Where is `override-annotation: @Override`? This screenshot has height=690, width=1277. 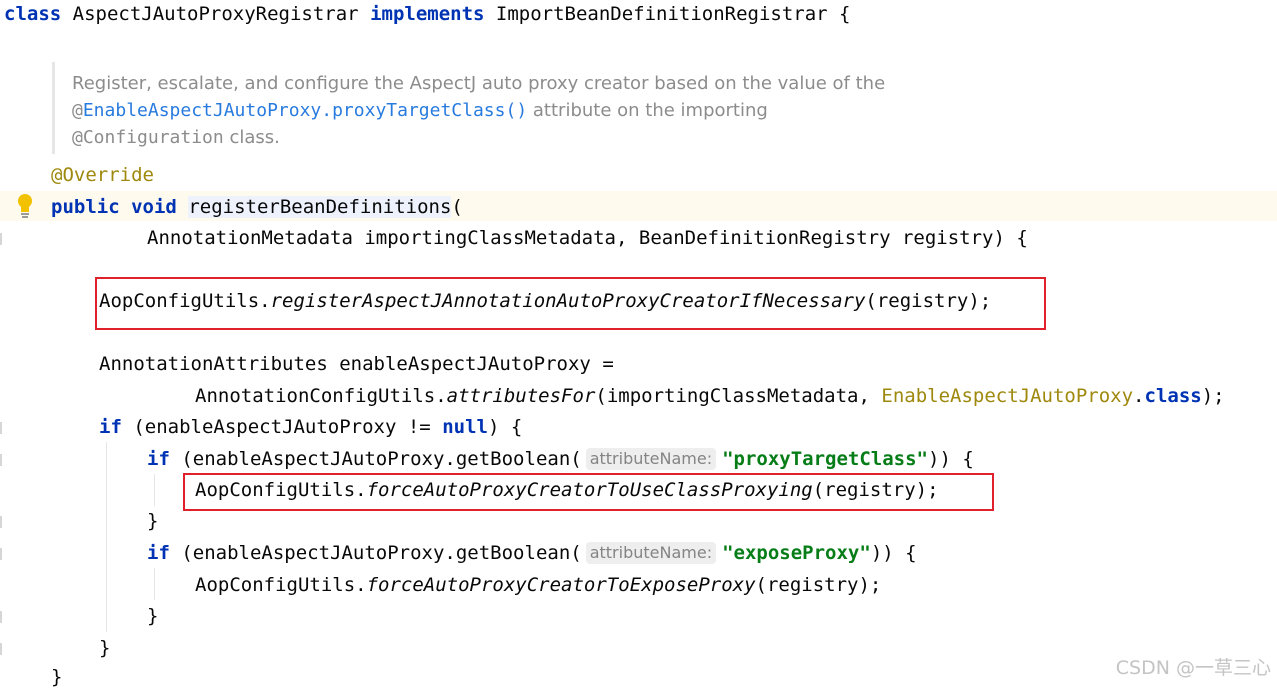 override-annotation: @Override is located at coordinates (102, 175).